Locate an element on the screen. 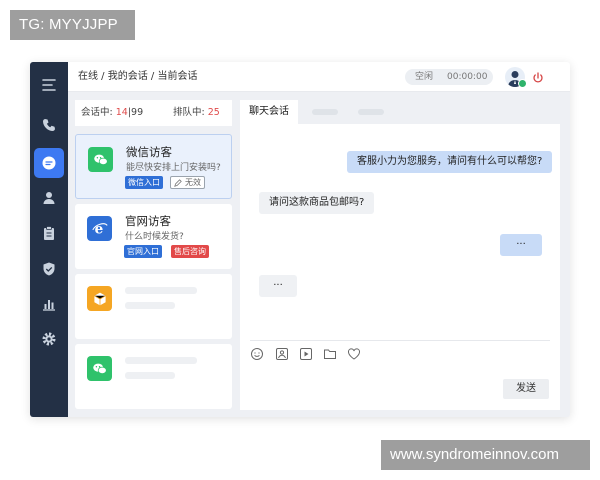  heart-icon is located at coordinates (354, 353).